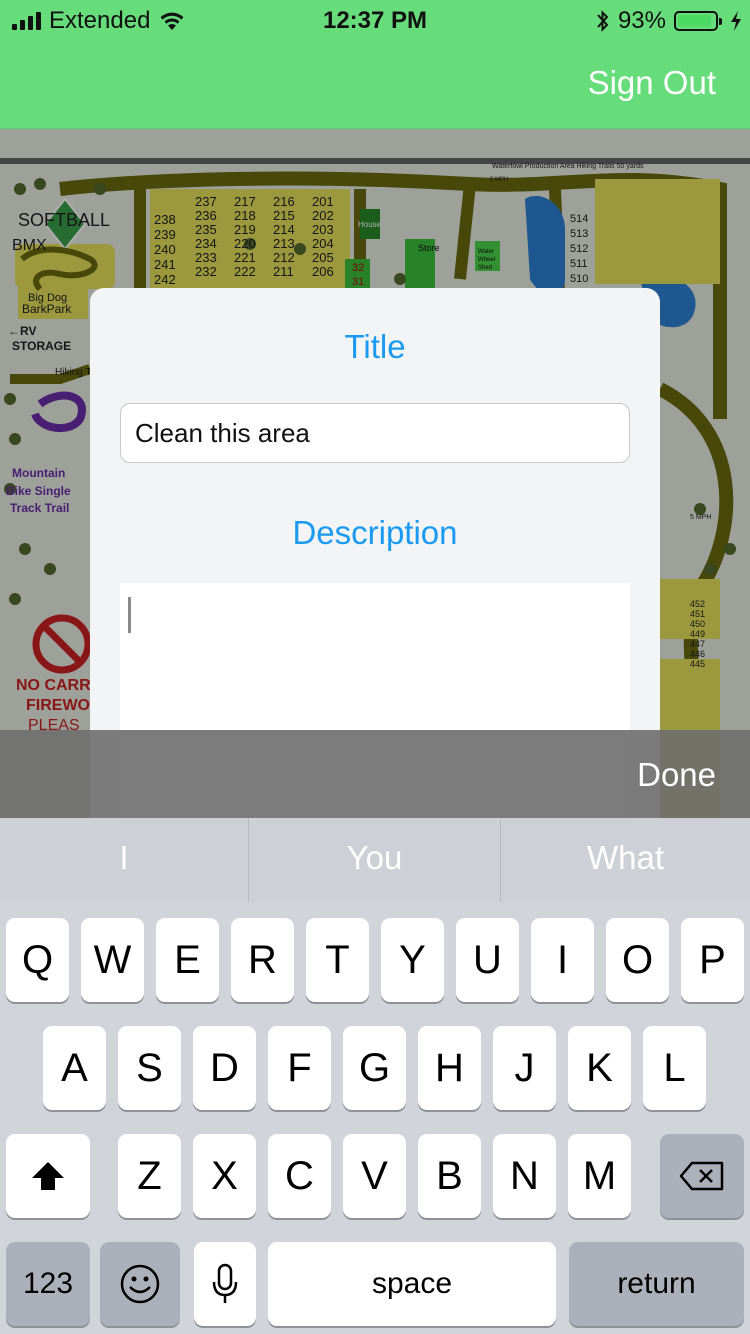 The width and height of the screenshot is (750, 1334). Describe the element at coordinates (599, 1068) in the screenshot. I see `key-k: K` at that location.